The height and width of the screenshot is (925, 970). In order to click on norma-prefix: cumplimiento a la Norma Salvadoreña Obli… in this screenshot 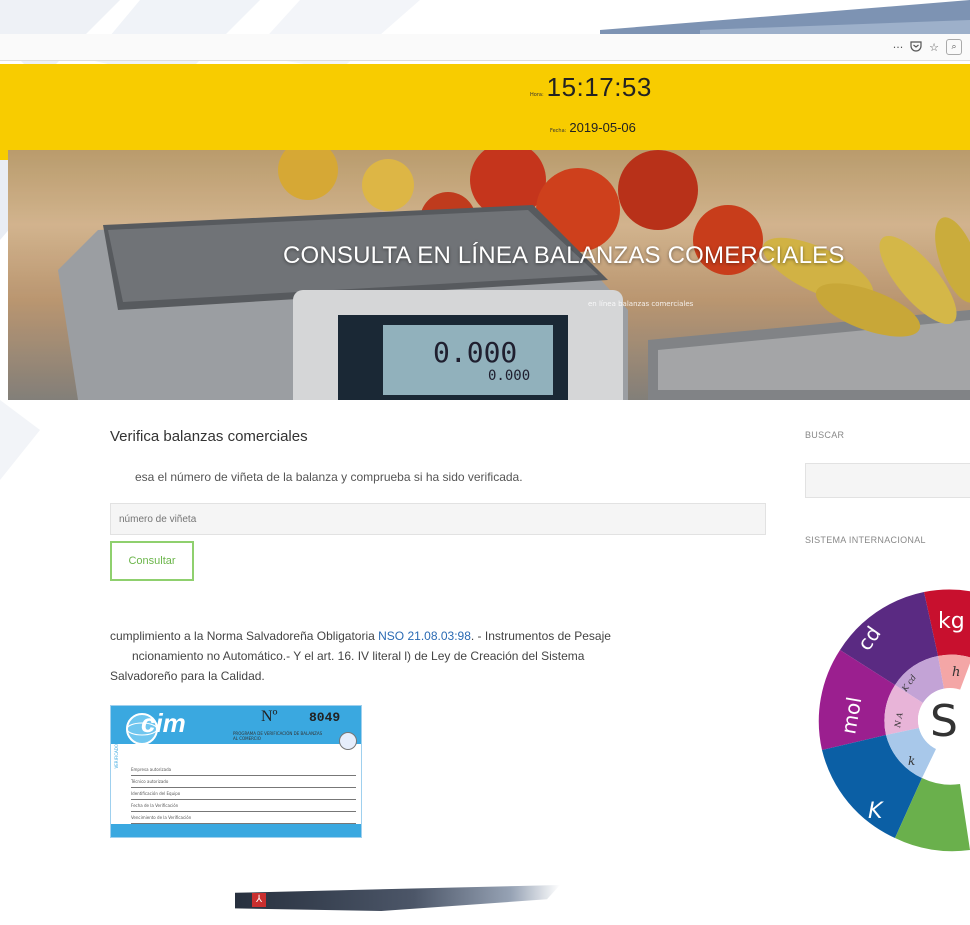, I will do `click(244, 636)`.